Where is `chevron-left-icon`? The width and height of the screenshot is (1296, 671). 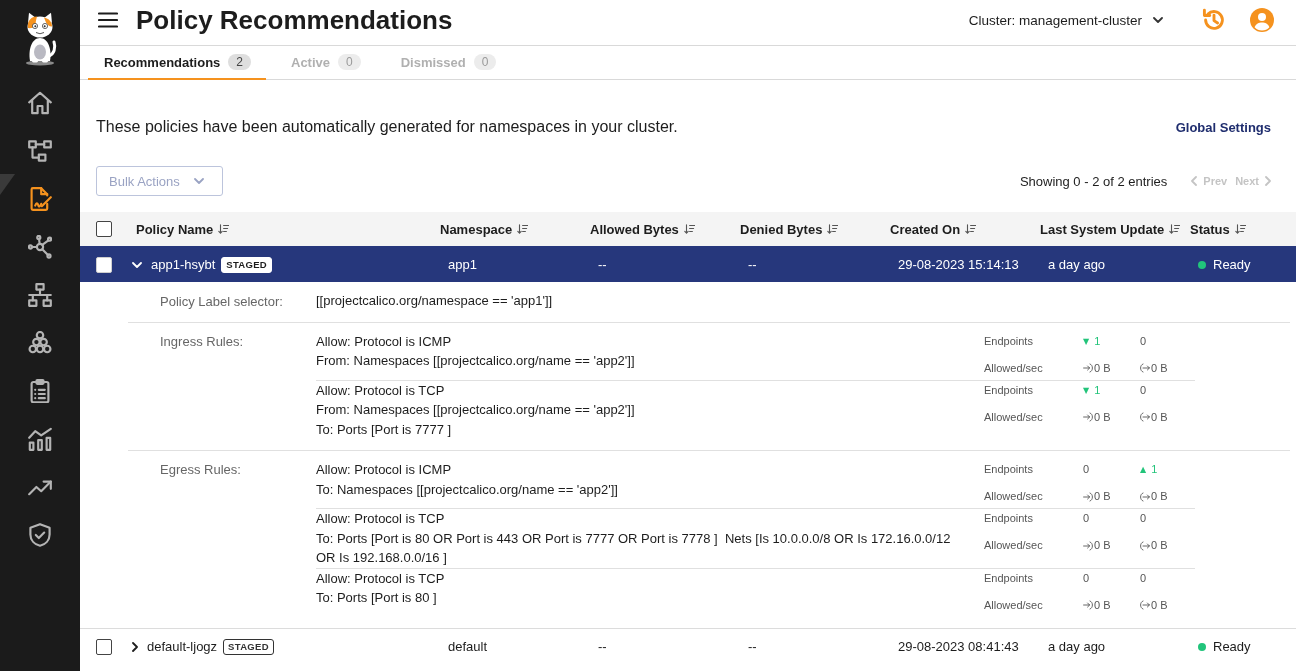 chevron-left-icon is located at coordinates (1194, 181).